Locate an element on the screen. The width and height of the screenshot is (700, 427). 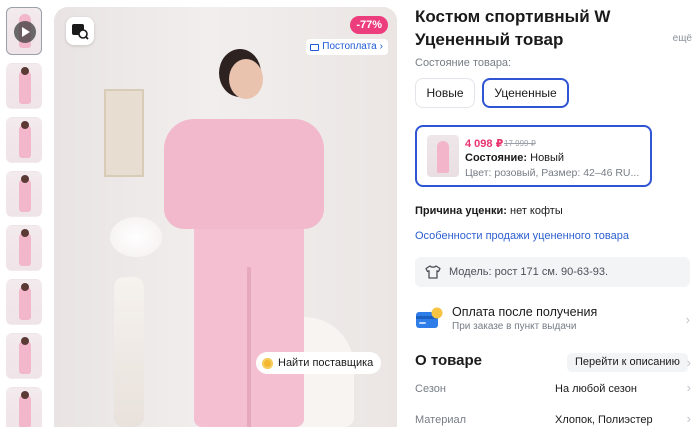
goto-description-button: Перейти к описанию is located at coordinates (627, 362).